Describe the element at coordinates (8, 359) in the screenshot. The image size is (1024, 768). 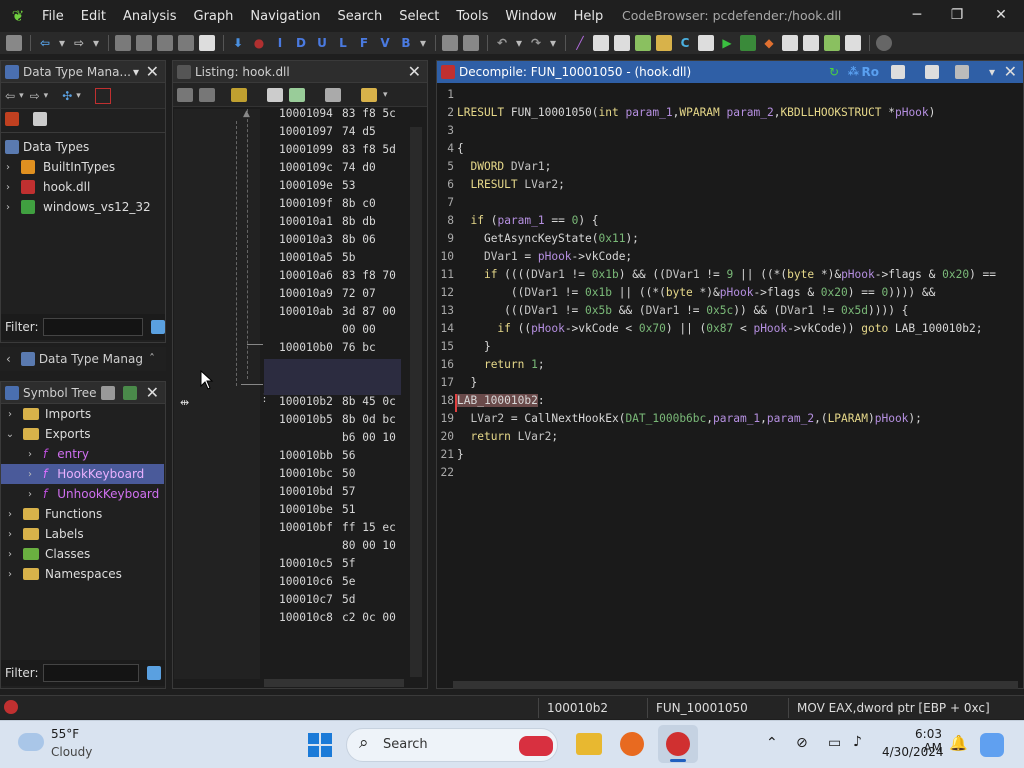
I see `chevron-left-icon: ‹` at that location.